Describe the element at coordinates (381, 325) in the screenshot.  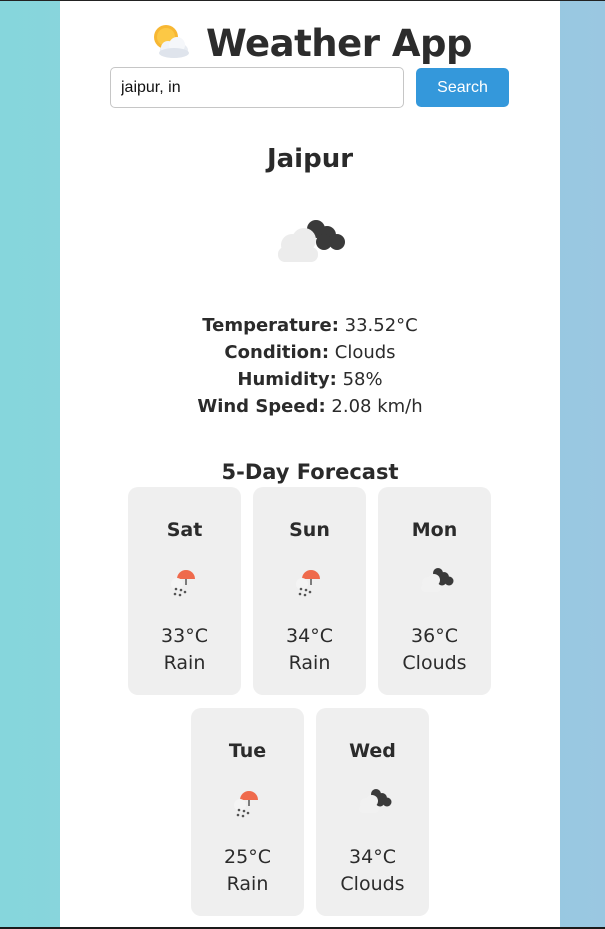
I see `temperature-value: 33.52°C` at that location.